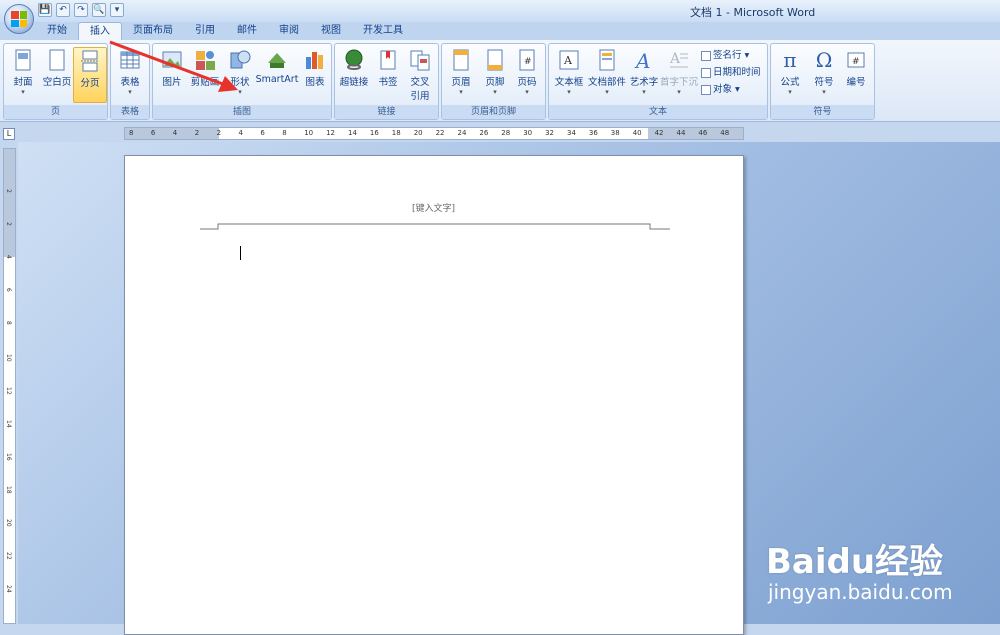 This screenshot has width=1000, height=635. Describe the element at coordinates (354, 82) in the screenshot. I see `hyperlink-label: 超链接` at that location.